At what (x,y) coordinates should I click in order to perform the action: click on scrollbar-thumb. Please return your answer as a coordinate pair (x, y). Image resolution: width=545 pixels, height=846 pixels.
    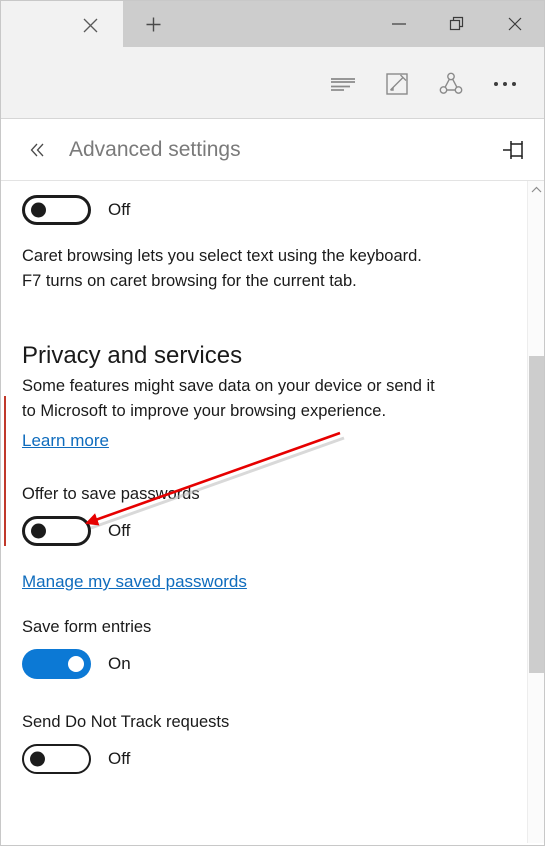
    Looking at the image, I should click on (536, 514).